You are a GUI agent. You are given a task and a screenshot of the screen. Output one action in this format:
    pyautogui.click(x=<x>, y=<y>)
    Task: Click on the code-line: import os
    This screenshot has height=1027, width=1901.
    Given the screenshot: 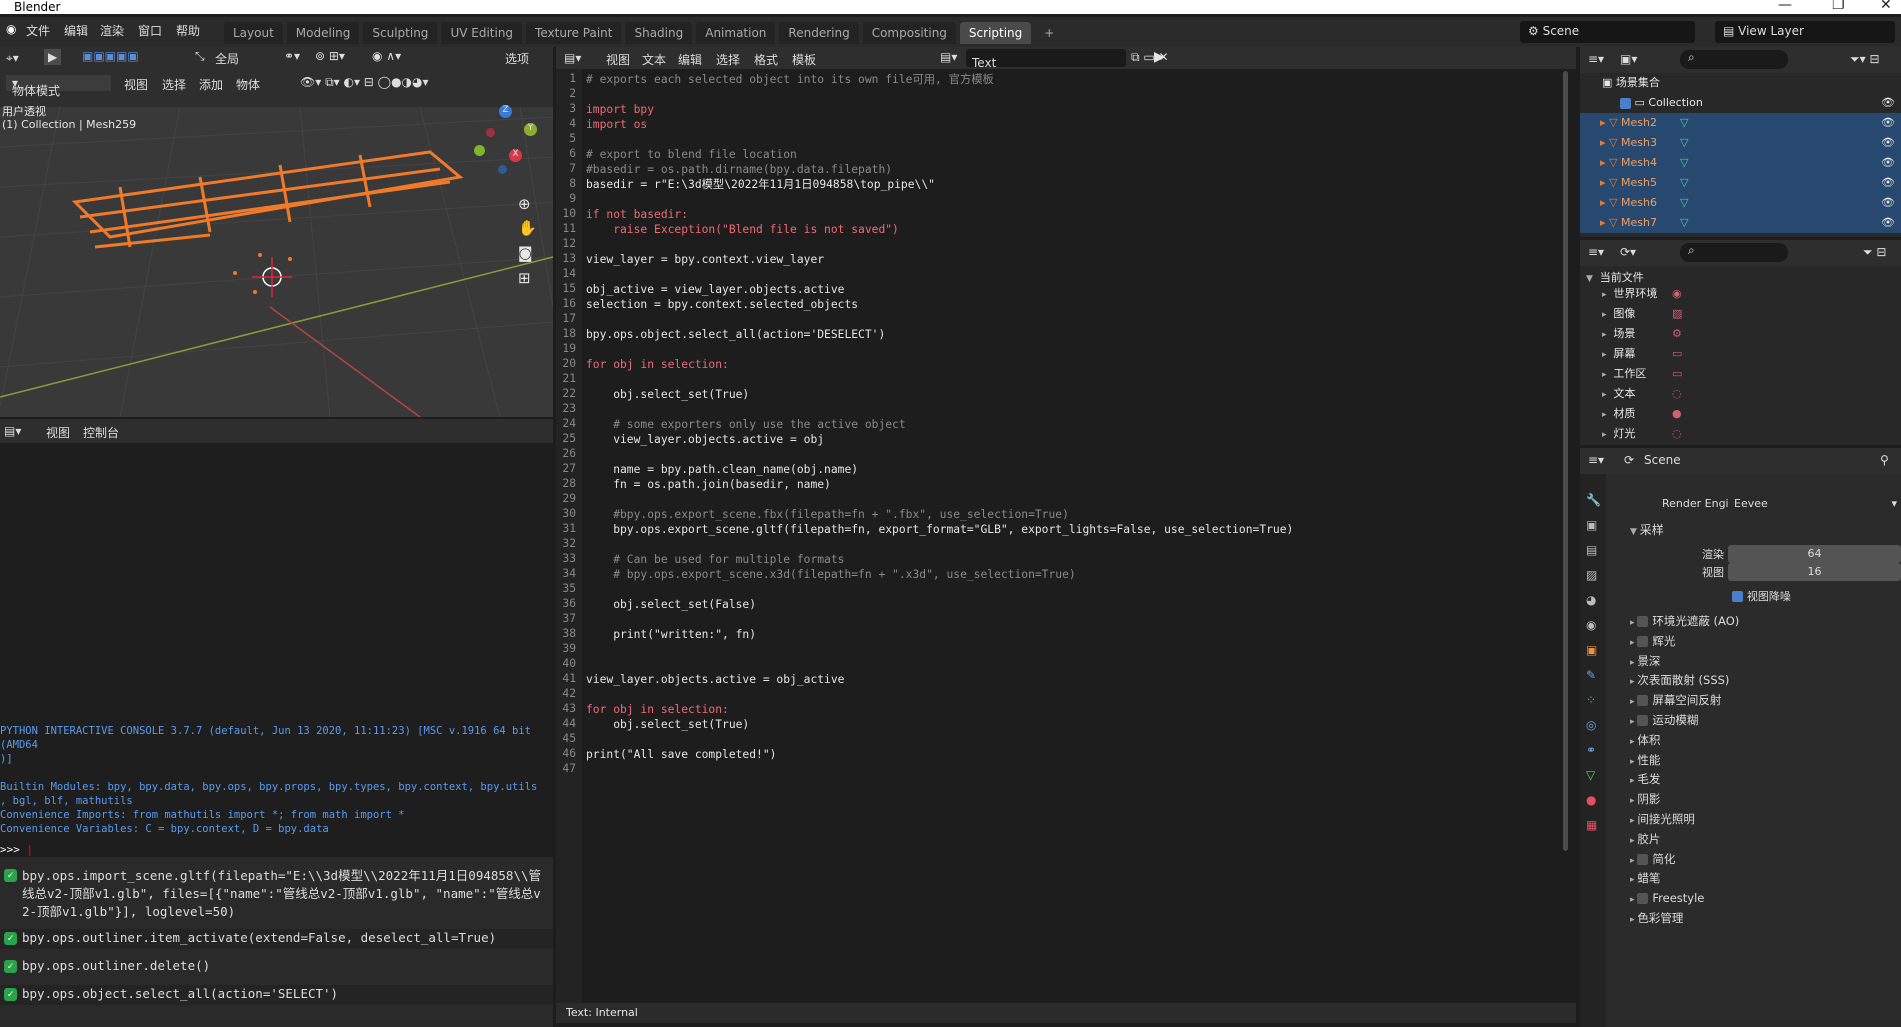 What is the action you would take?
    pyautogui.click(x=616, y=124)
    